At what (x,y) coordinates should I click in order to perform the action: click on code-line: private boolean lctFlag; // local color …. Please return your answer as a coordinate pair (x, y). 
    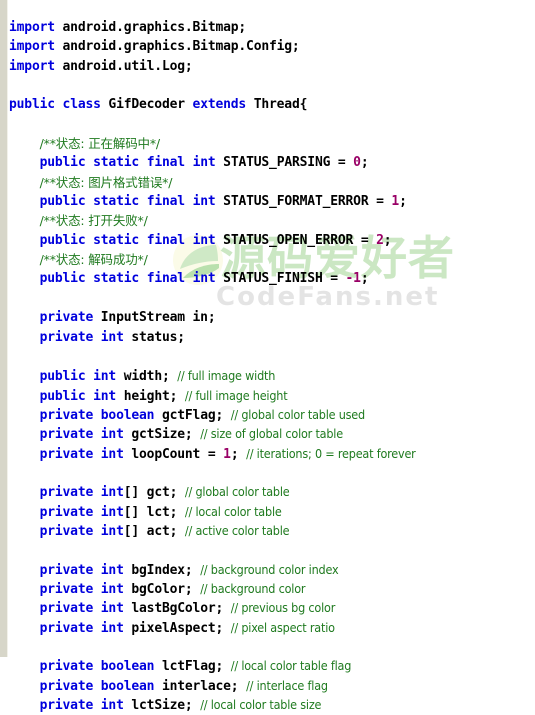
    Looking at the image, I should click on (267, 665).